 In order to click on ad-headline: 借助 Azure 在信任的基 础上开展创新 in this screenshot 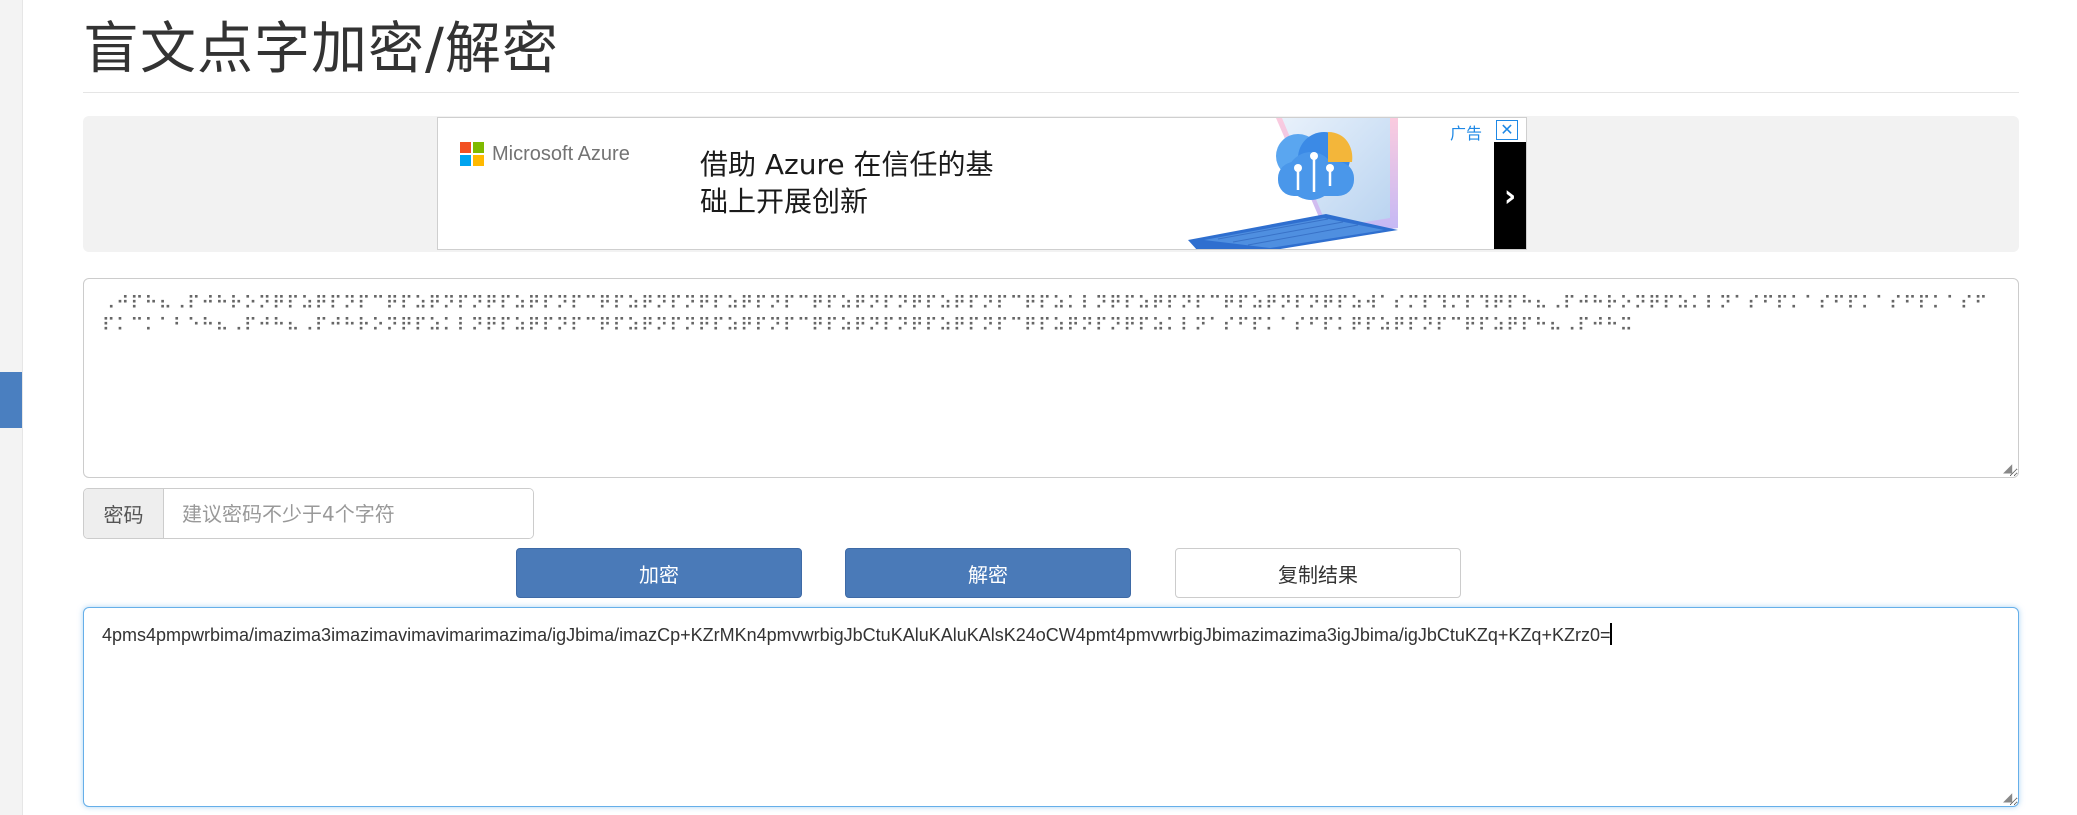, I will do `click(870, 183)`.